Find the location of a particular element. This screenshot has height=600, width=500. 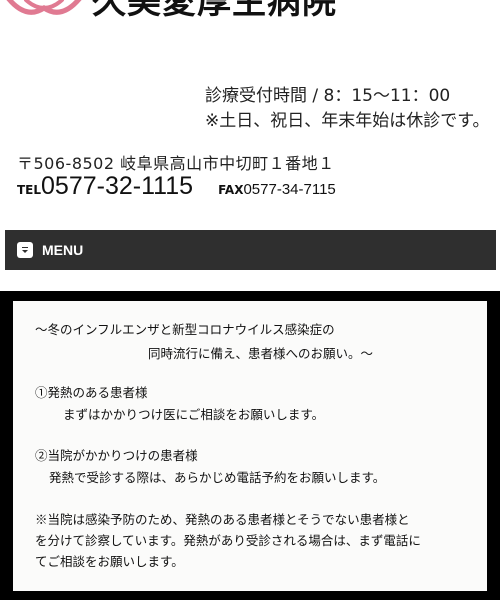

contact-numbers: TEL0577-32-1115 FAX0577-34-7115 is located at coordinates (176, 186).